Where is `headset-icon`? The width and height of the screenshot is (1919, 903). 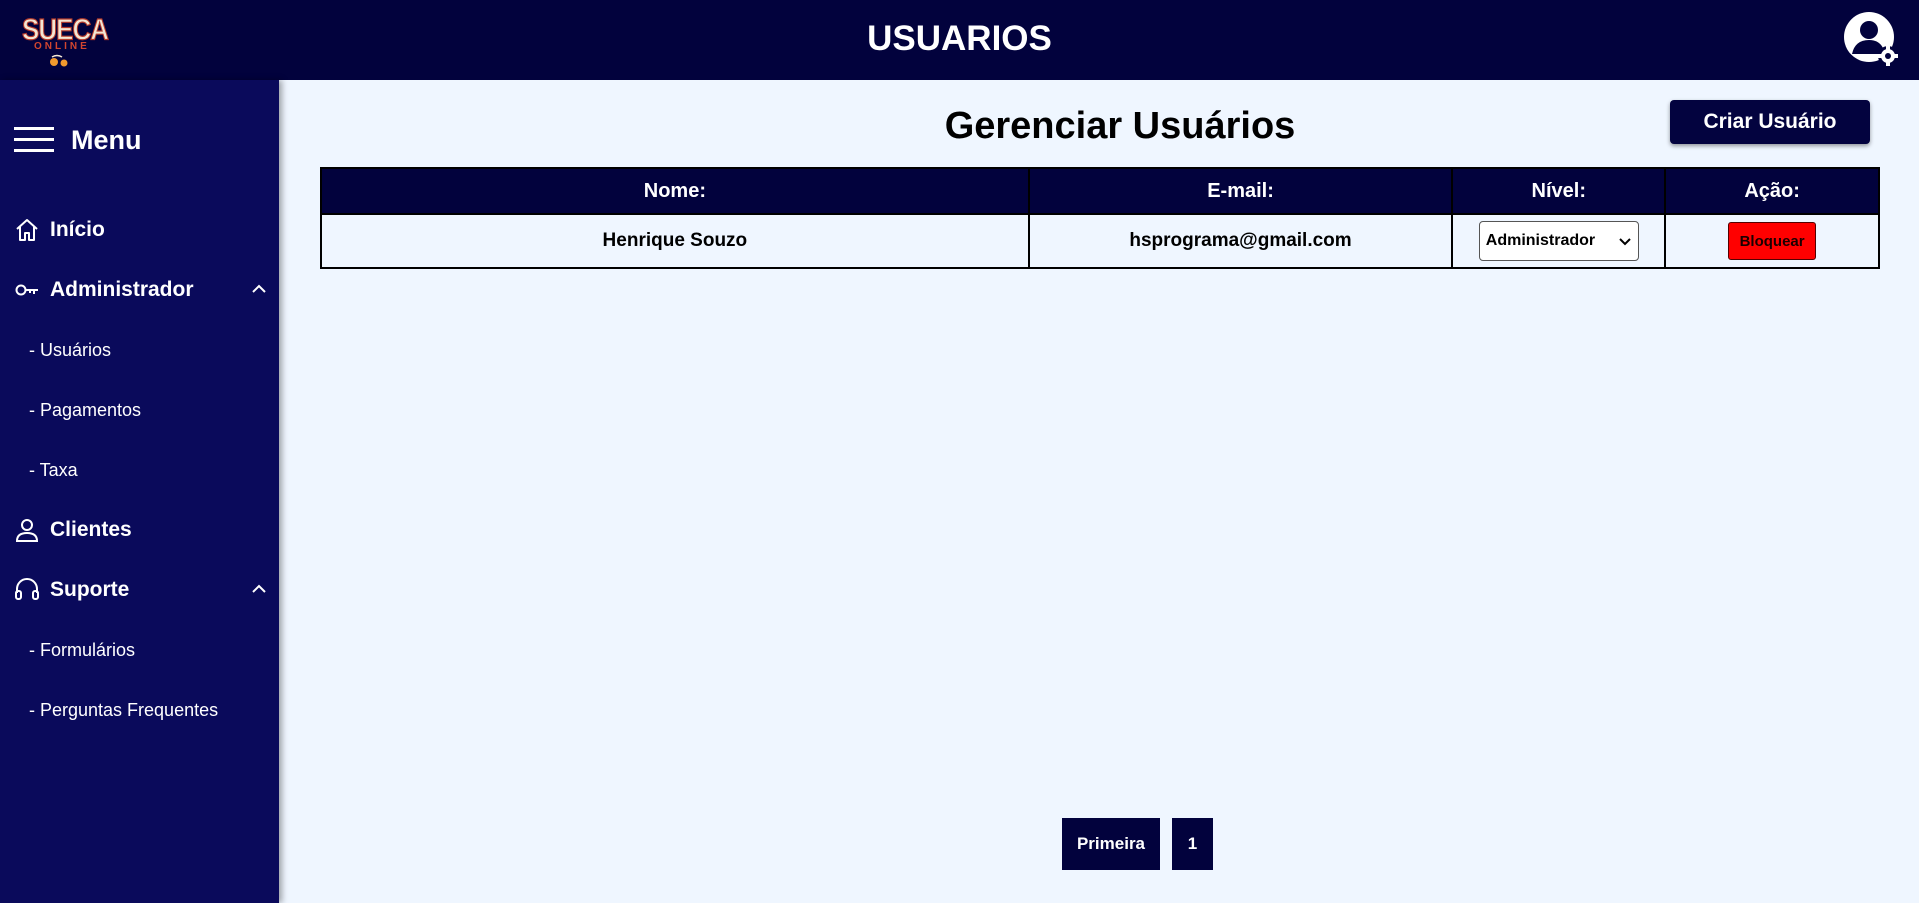 headset-icon is located at coordinates (27, 589).